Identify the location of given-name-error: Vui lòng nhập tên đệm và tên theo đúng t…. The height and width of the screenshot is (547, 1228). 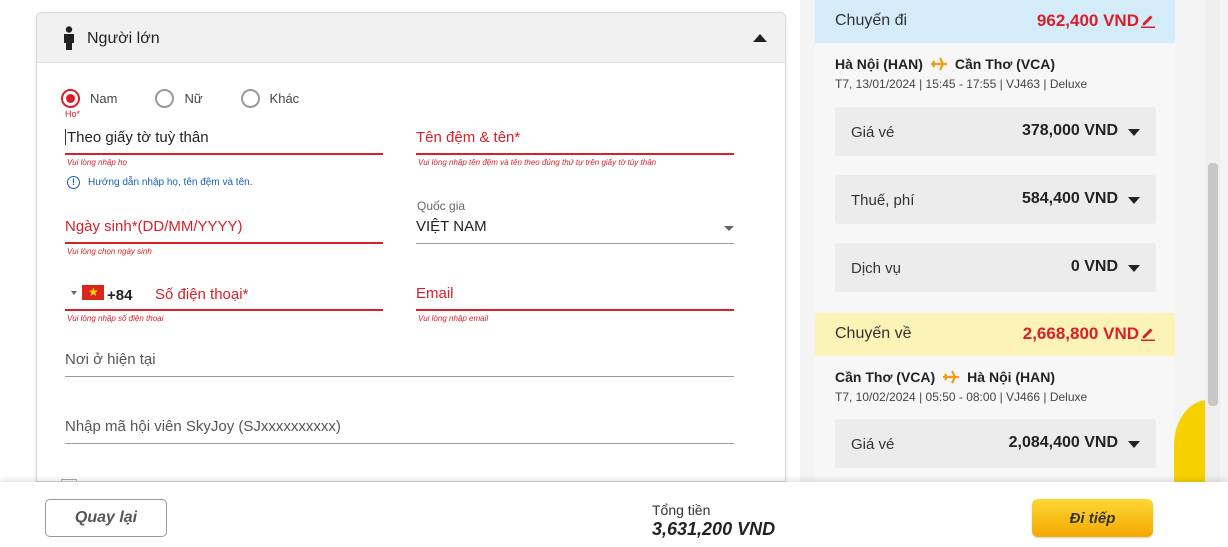
(537, 162).